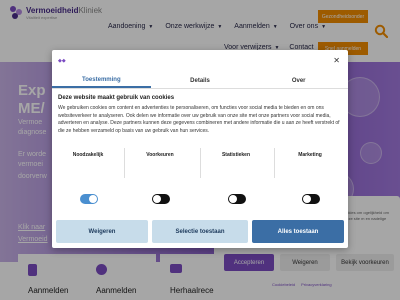 The width and height of the screenshot is (400, 300). I want to click on toggle-statistieken, so click(237, 199).